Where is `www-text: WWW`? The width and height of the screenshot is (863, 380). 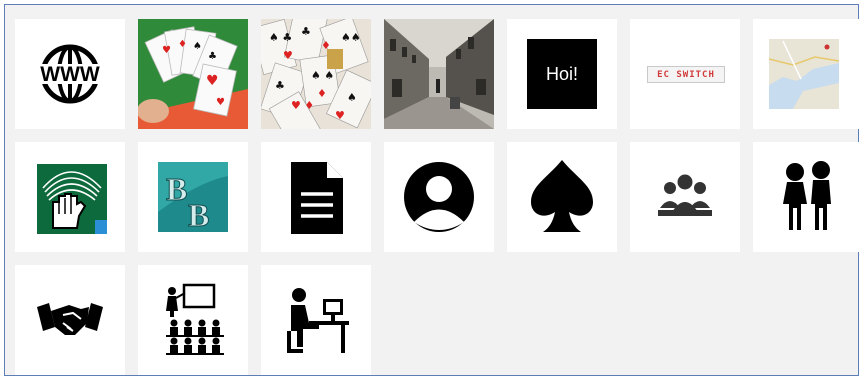 www-text: WWW is located at coordinates (70, 74).